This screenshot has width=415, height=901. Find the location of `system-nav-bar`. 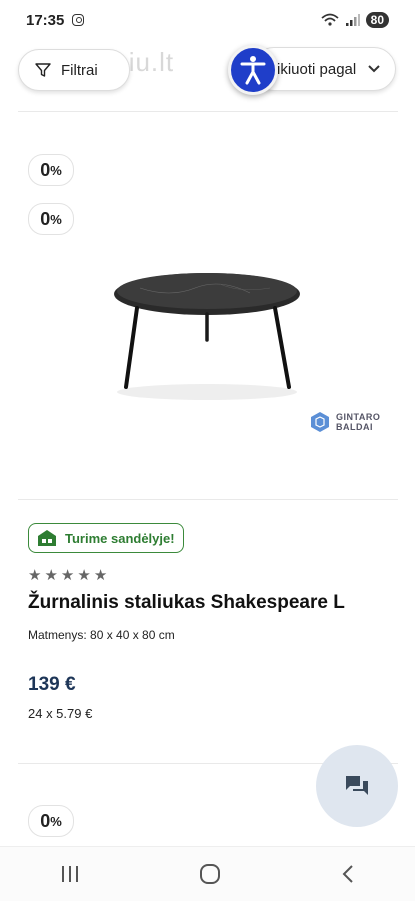

system-nav-bar is located at coordinates (207, 873).